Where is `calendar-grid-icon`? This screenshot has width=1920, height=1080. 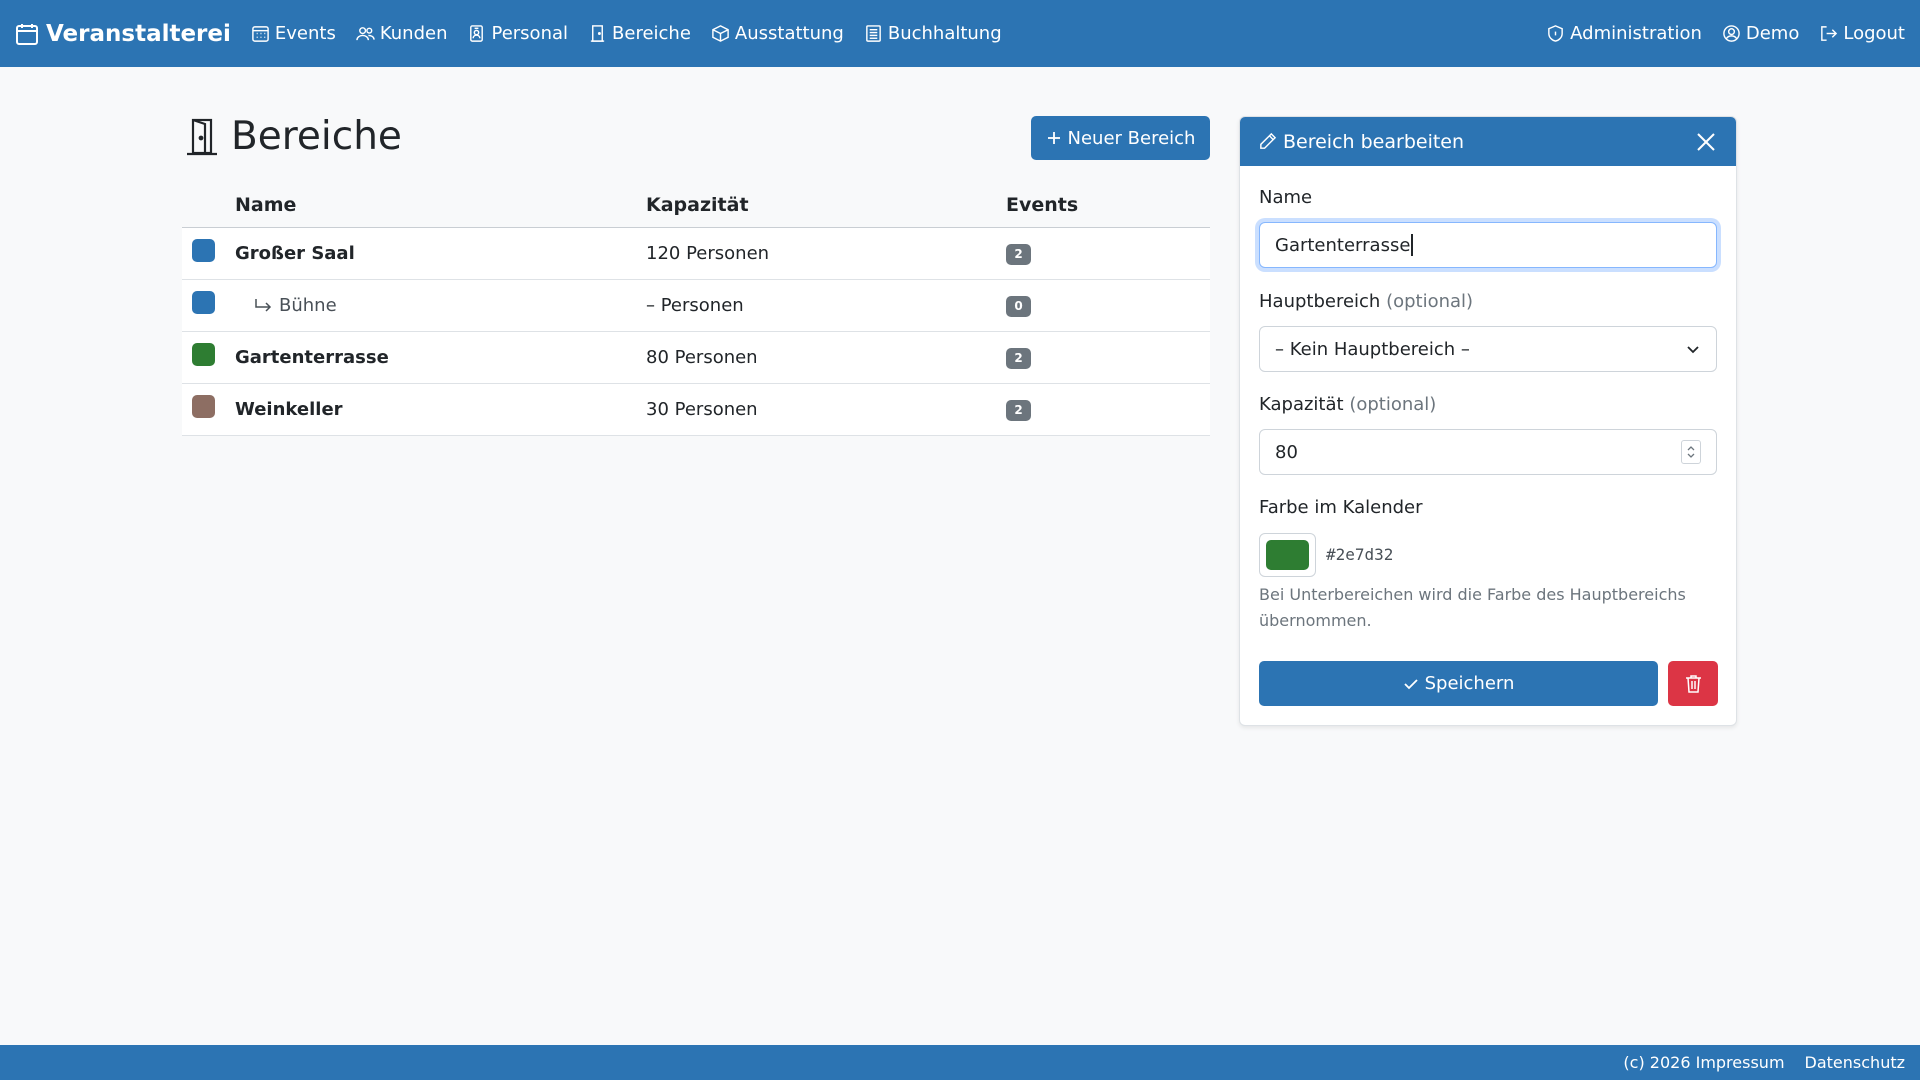
calendar-grid-icon is located at coordinates (260, 34).